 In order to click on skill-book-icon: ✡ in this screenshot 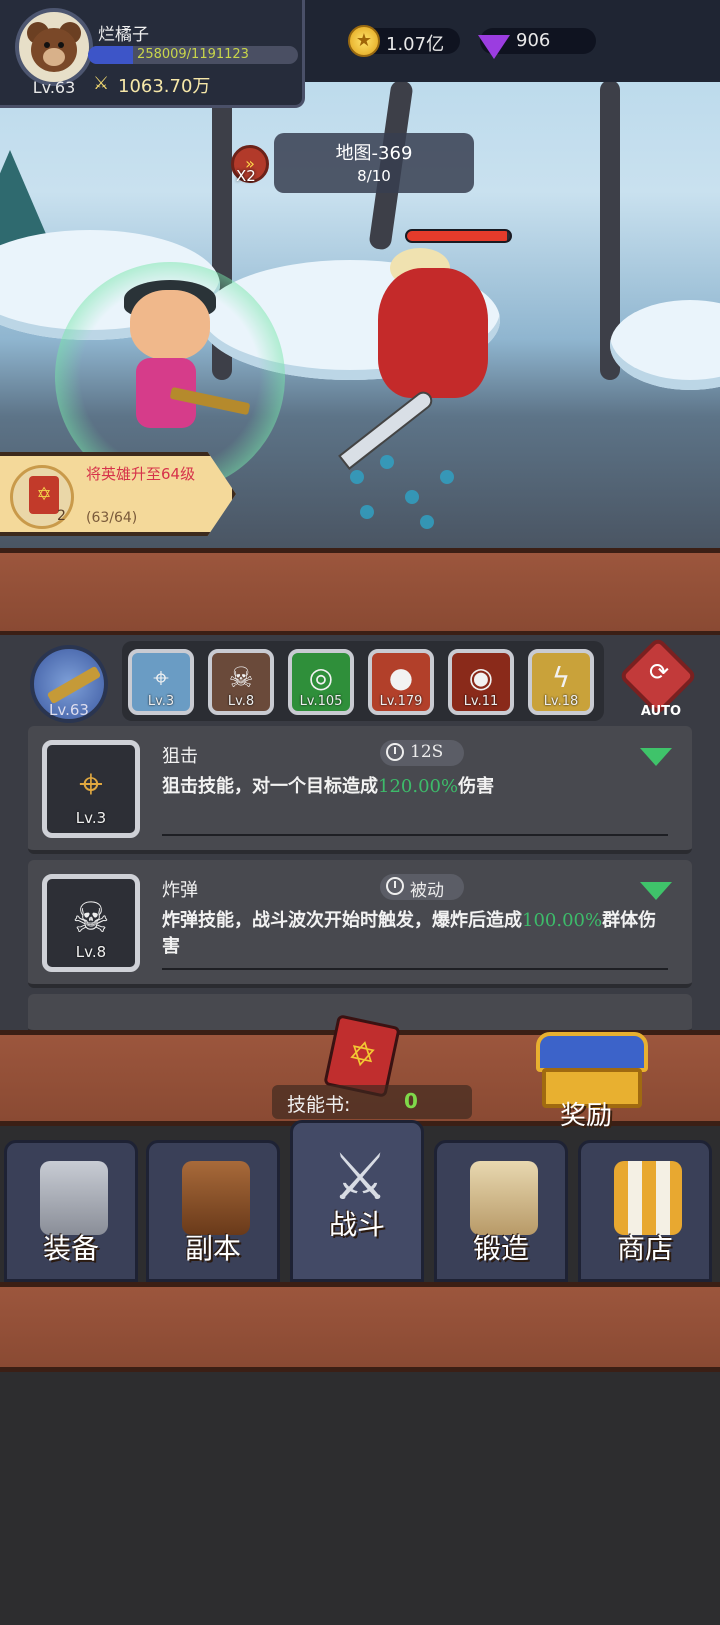, I will do `click(44, 495)`.